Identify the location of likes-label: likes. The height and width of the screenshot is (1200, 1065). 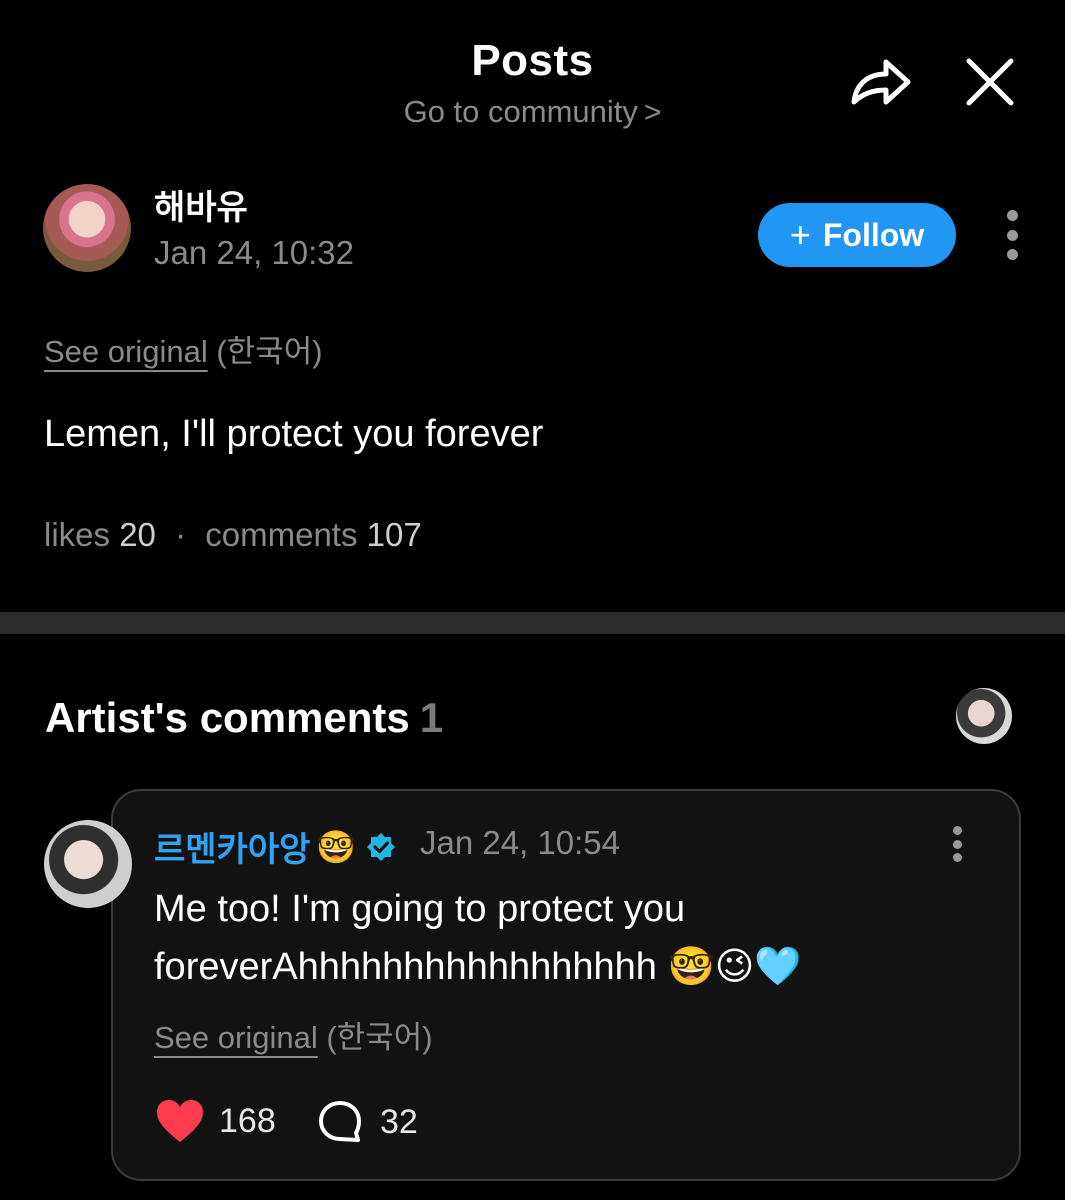
(77, 534).